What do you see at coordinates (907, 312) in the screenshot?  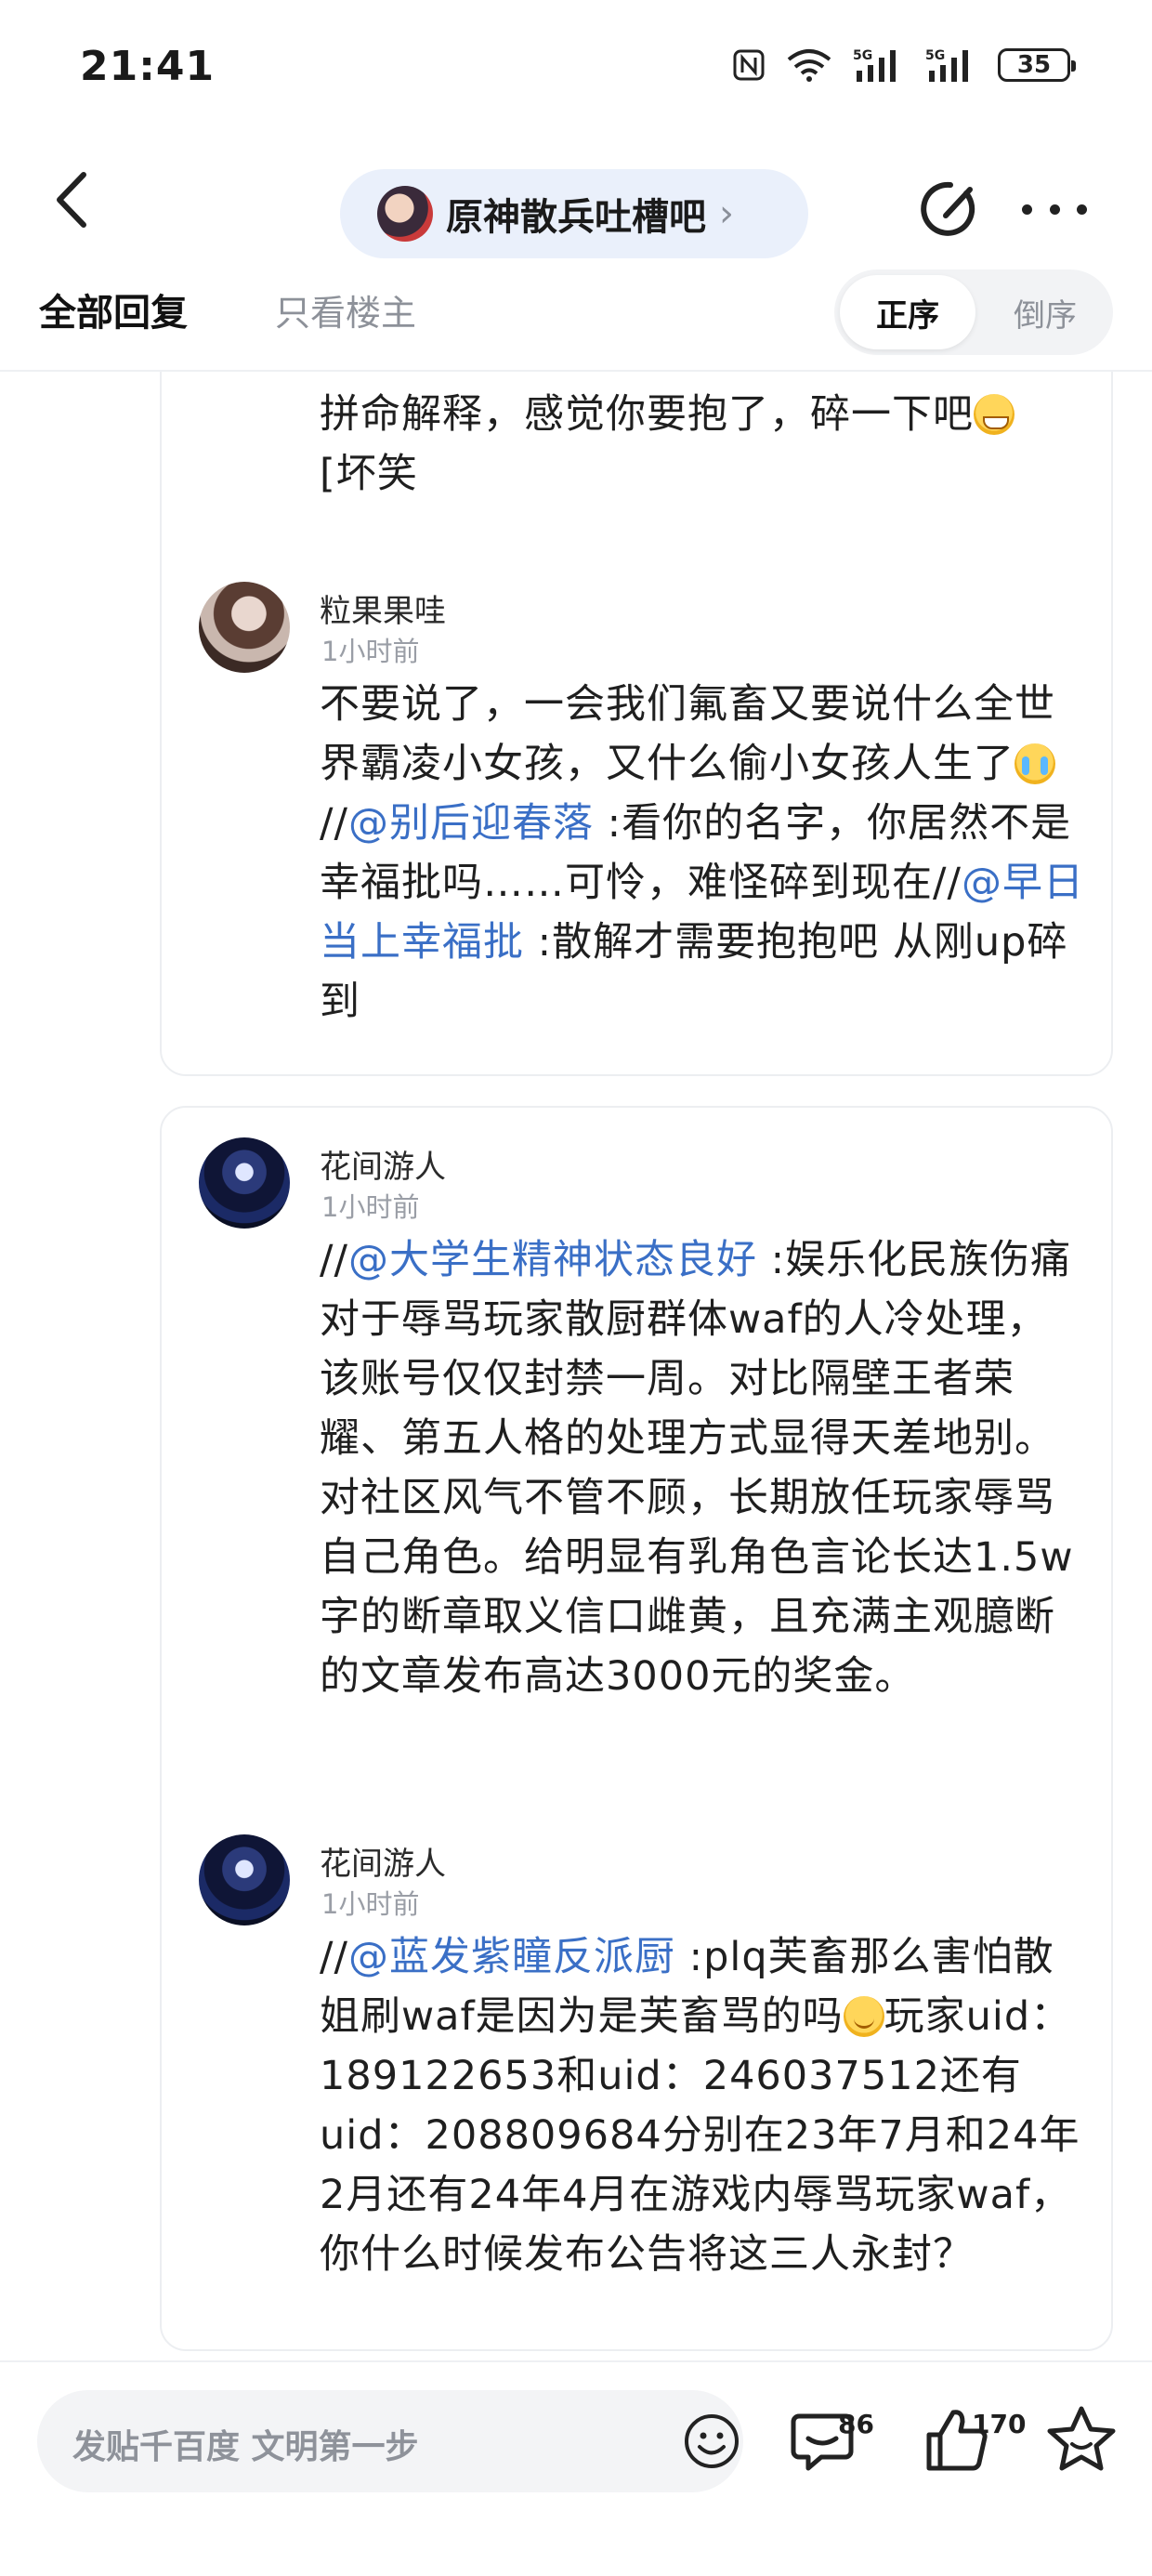 I see `sort-ascending-button: 正序` at bounding box center [907, 312].